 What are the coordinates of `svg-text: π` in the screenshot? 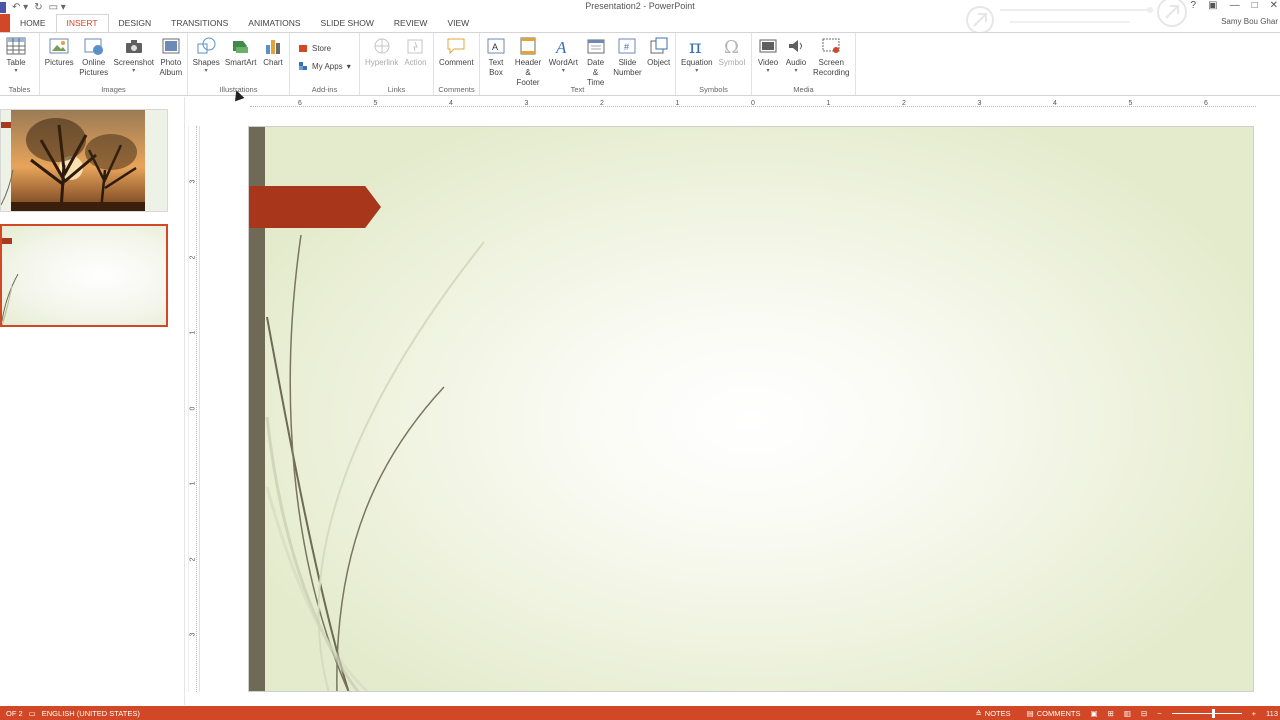 It's located at (695, 46).